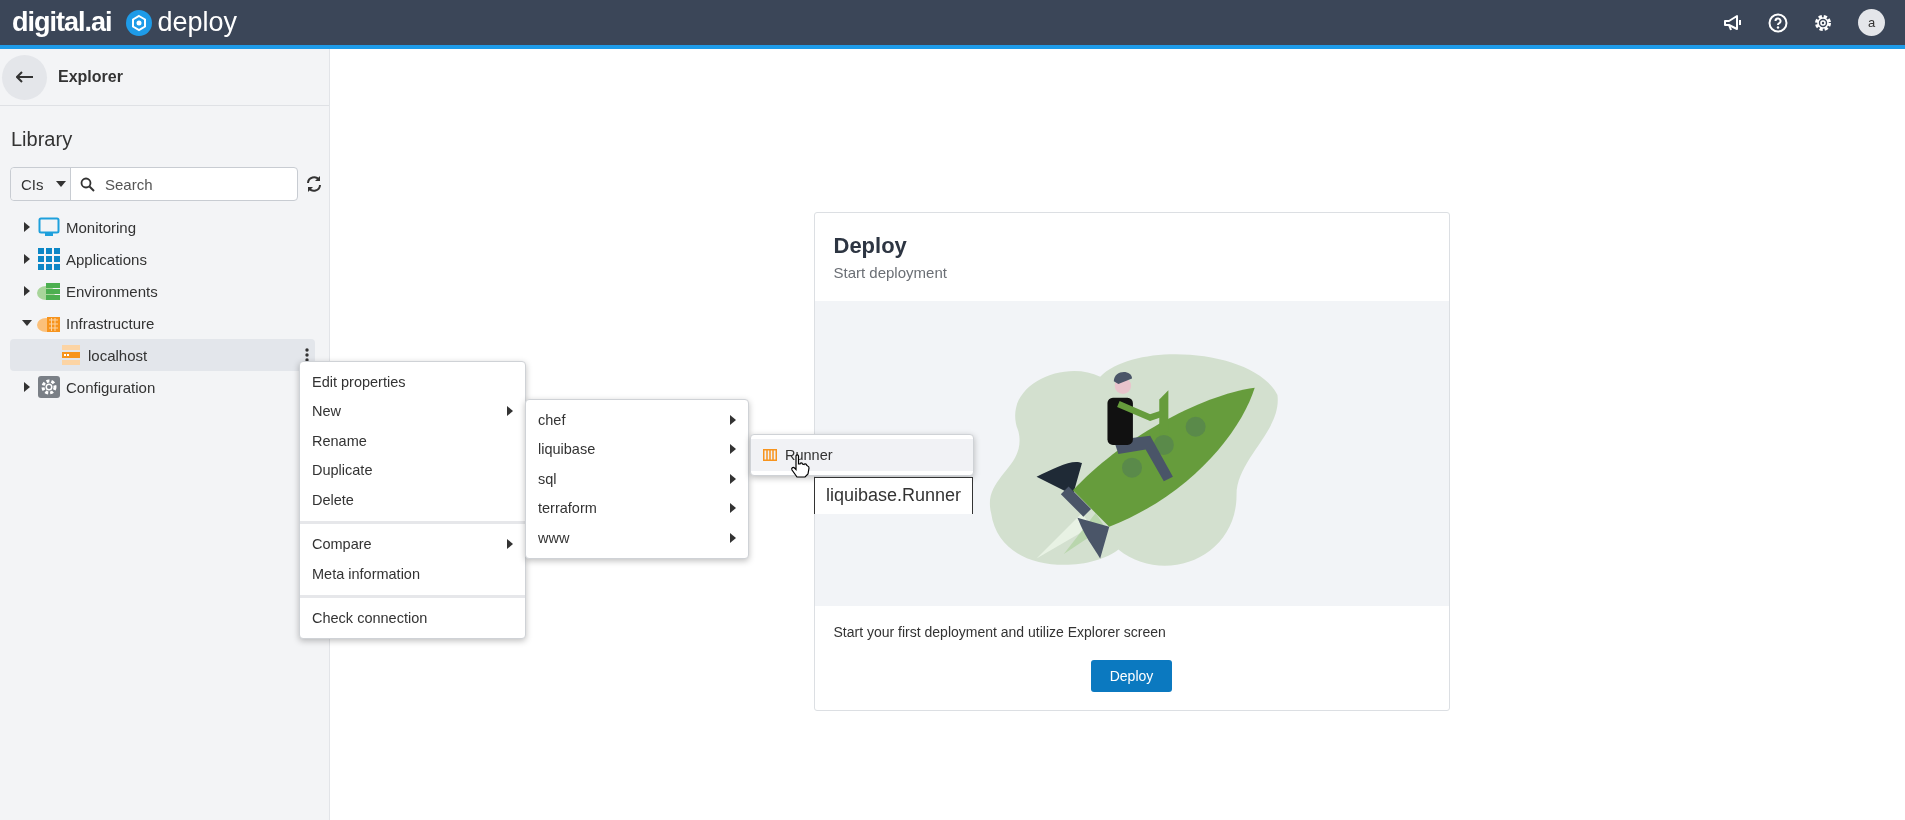  What do you see at coordinates (412, 470) in the screenshot?
I see `menu-item: Duplicate` at bounding box center [412, 470].